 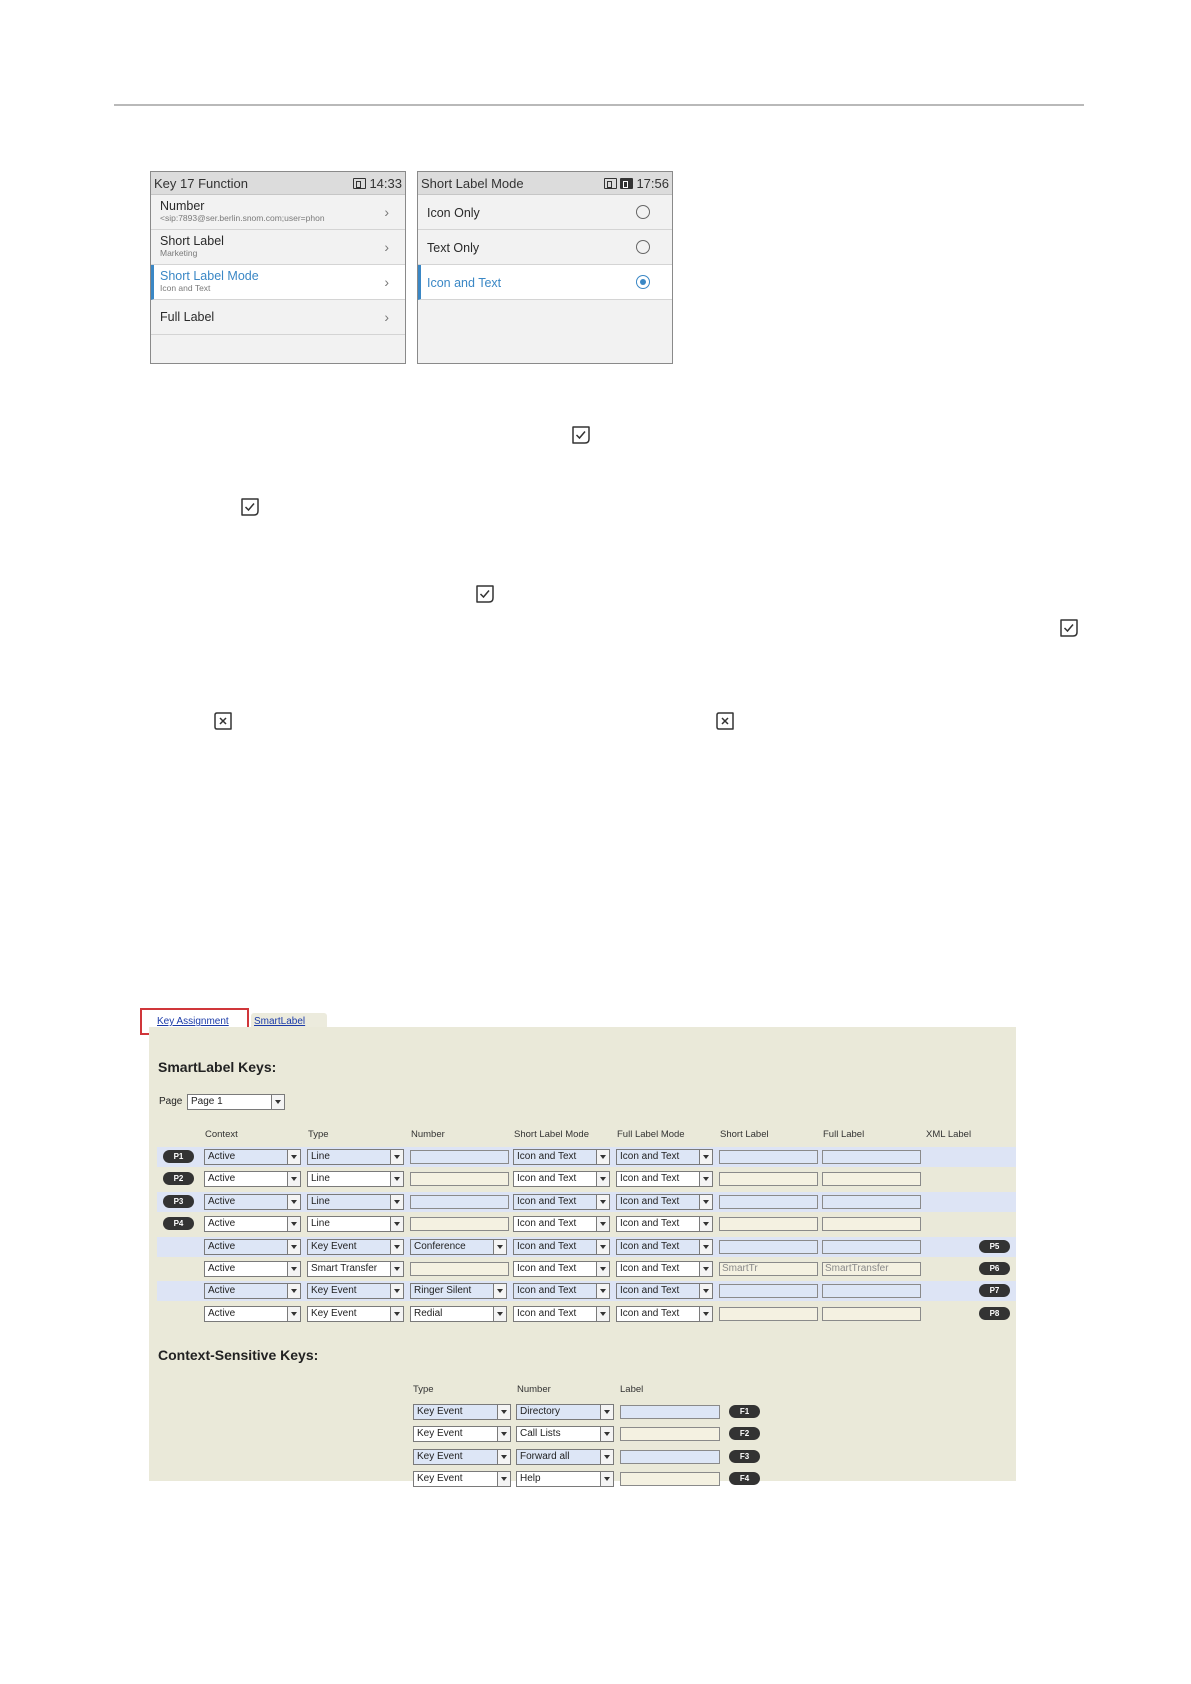 What do you see at coordinates (565, 1434) in the screenshot?
I see `cs-number-select: Call Lists` at bounding box center [565, 1434].